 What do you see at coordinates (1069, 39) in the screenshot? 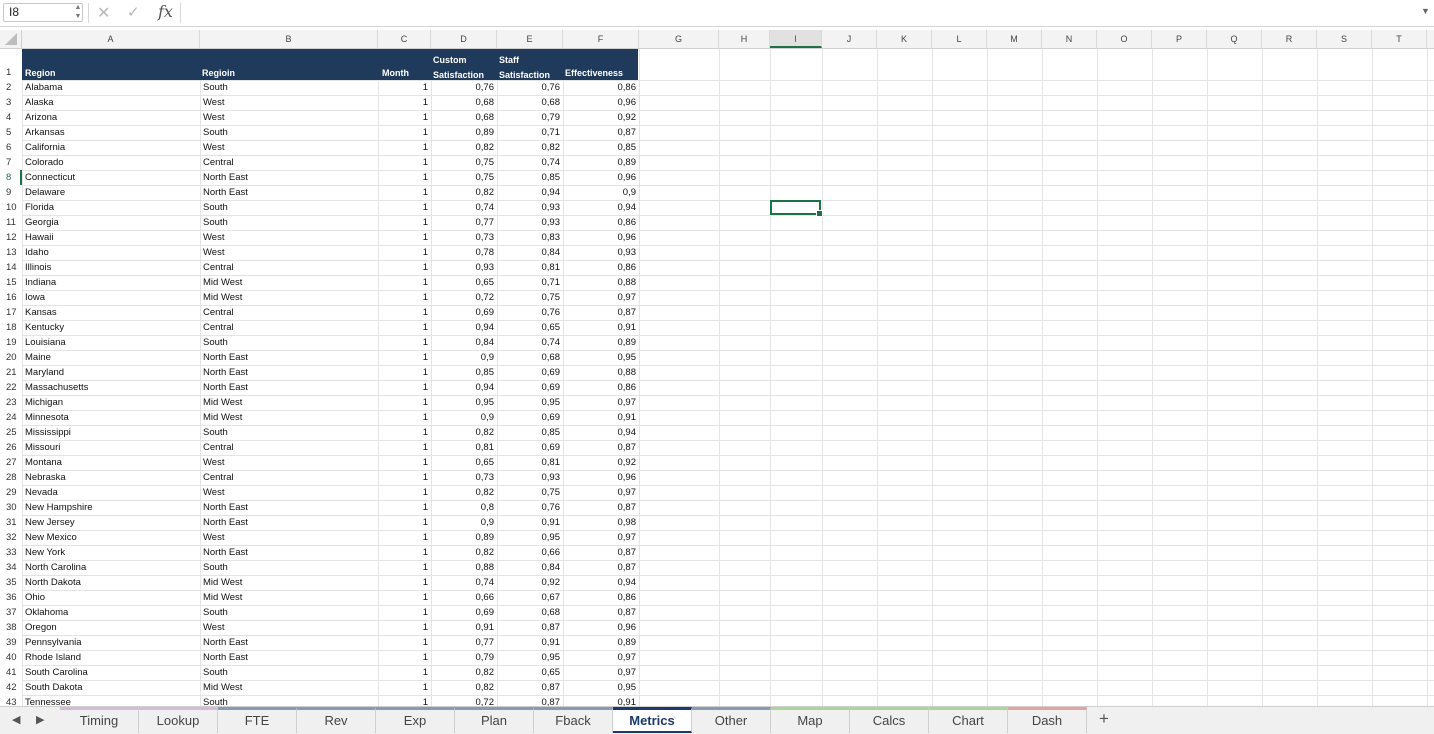
I see `column-header-n: N` at bounding box center [1069, 39].